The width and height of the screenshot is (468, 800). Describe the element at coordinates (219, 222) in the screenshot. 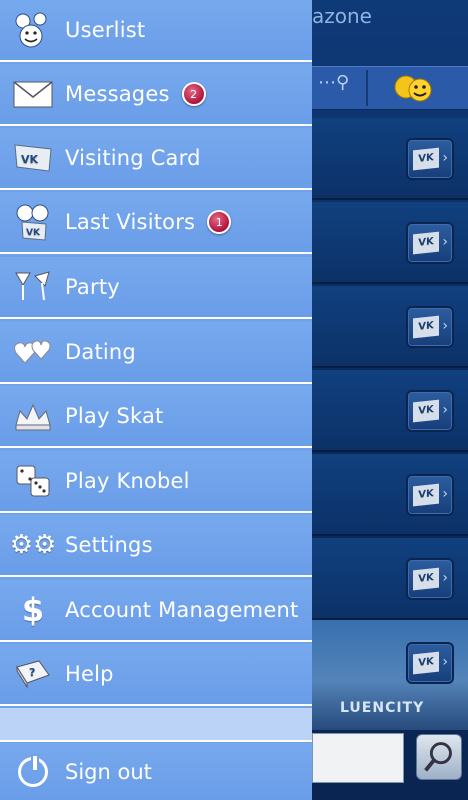

I see `new-visitors-badge: 1` at that location.